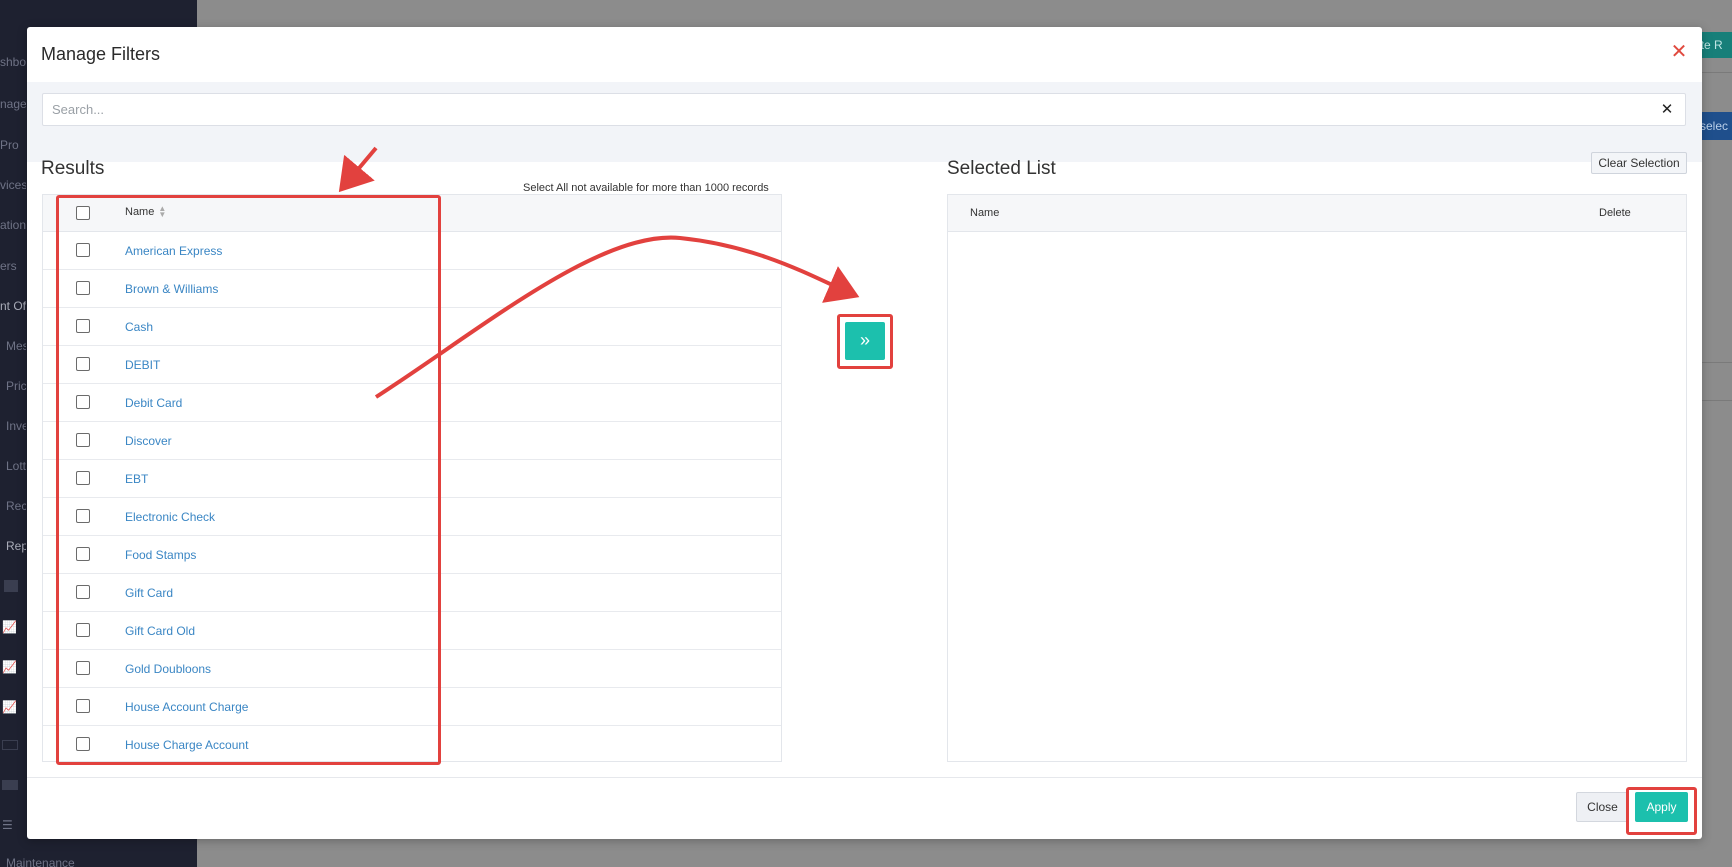 The height and width of the screenshot is (867, 1732). I want to click on bg-sidebar-label: Mes, so click(16, 346).